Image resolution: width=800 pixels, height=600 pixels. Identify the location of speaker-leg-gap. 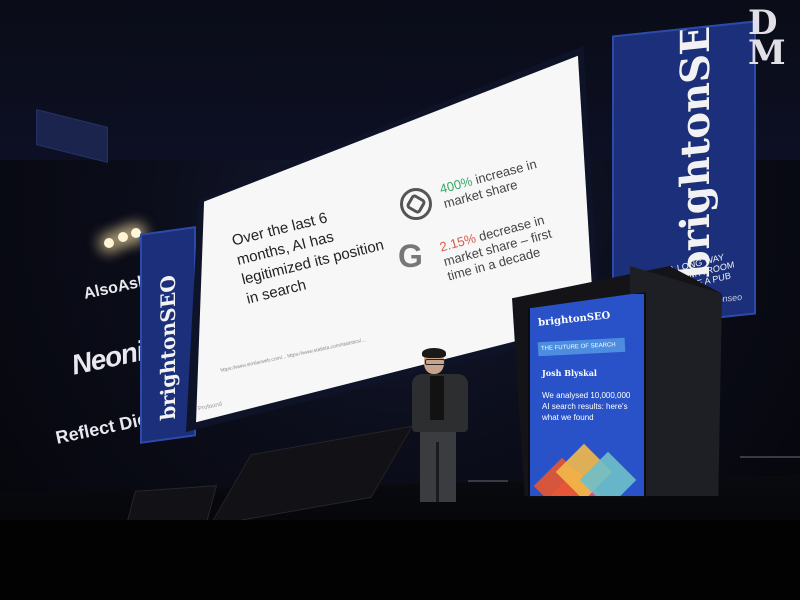
(437, 472).